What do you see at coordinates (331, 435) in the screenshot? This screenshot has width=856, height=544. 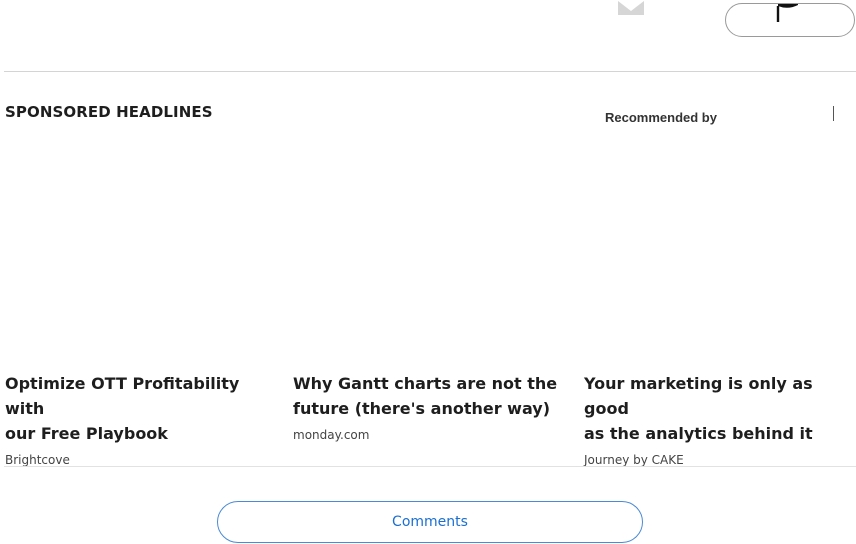 I see `card-source: monday.com` at bounding box center [331, 435].